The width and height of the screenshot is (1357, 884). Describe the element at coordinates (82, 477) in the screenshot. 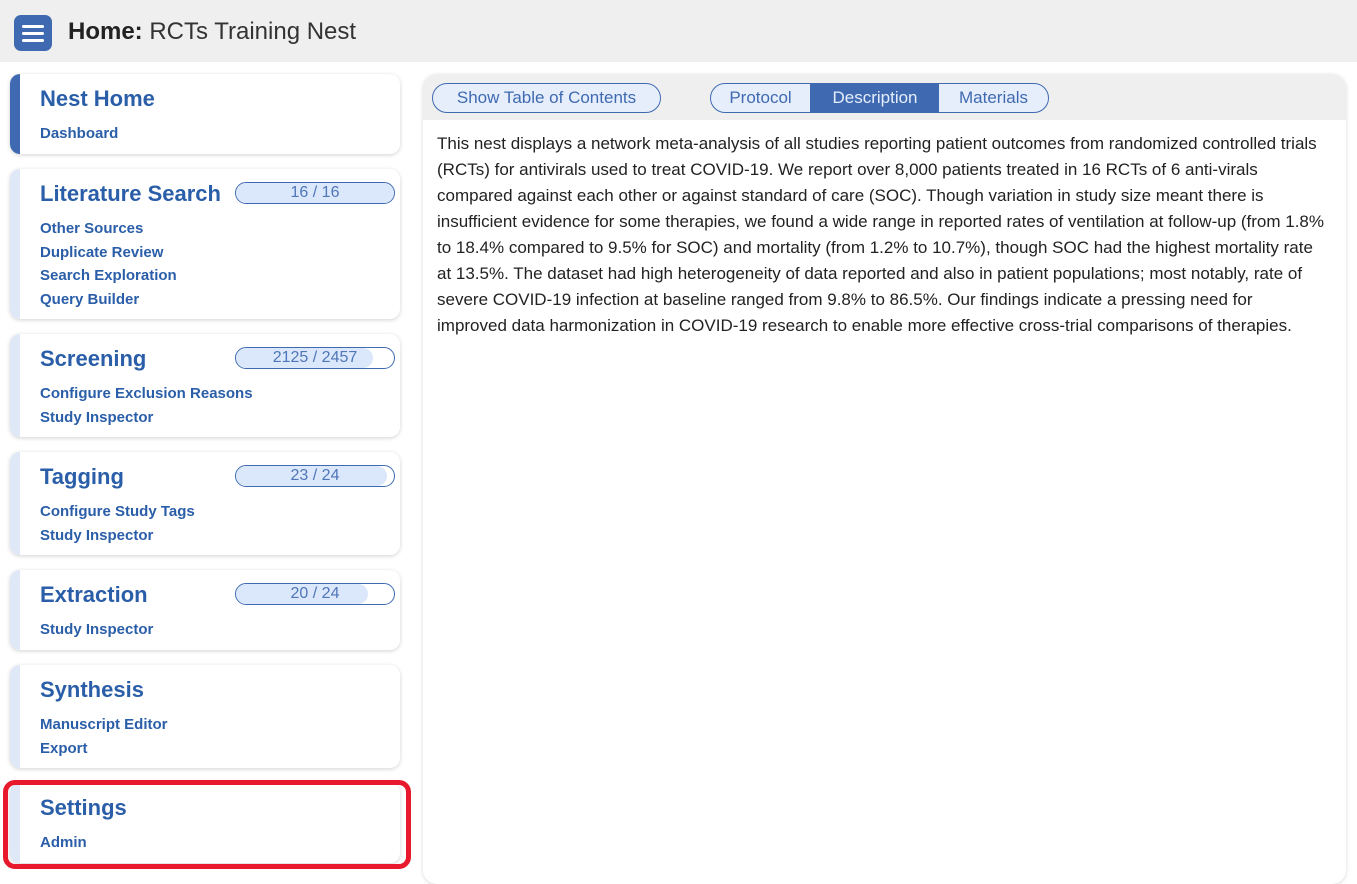

I see `sidebar-title-tagging: Tagging` at that location.